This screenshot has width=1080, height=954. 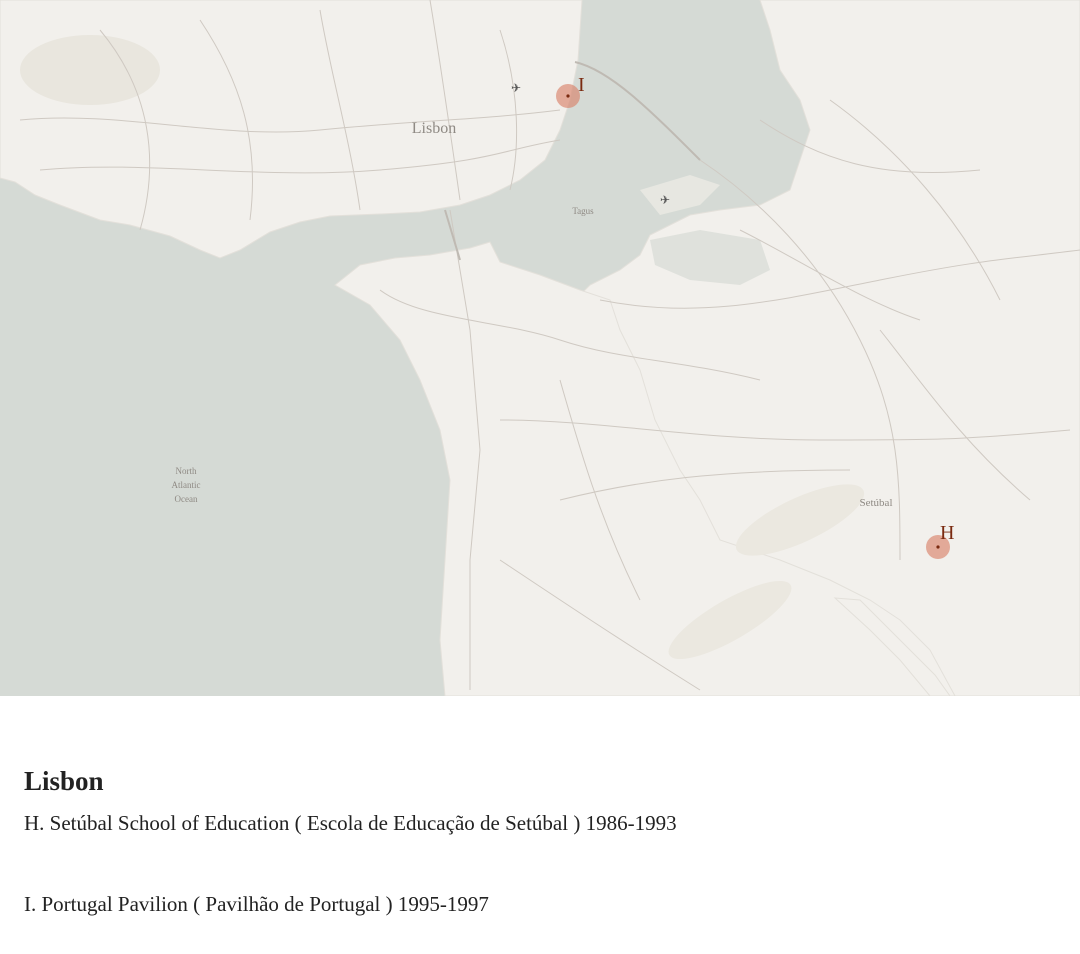 What do you see at coordinates (947, 533) in the screenshot?
I see `marker-h-label: H` at bounding box center [947, 533].